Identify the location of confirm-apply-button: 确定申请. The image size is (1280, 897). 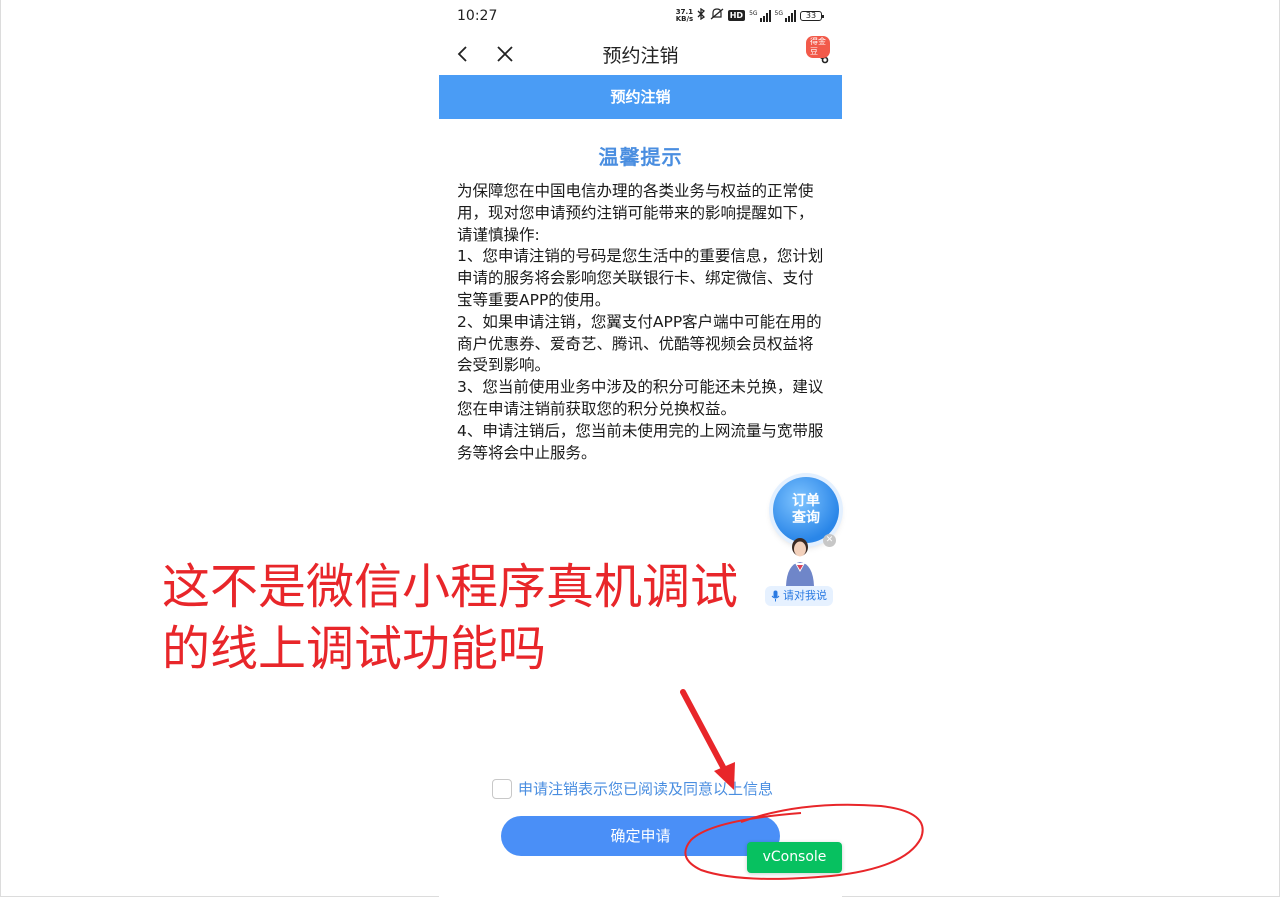
(640, 836).